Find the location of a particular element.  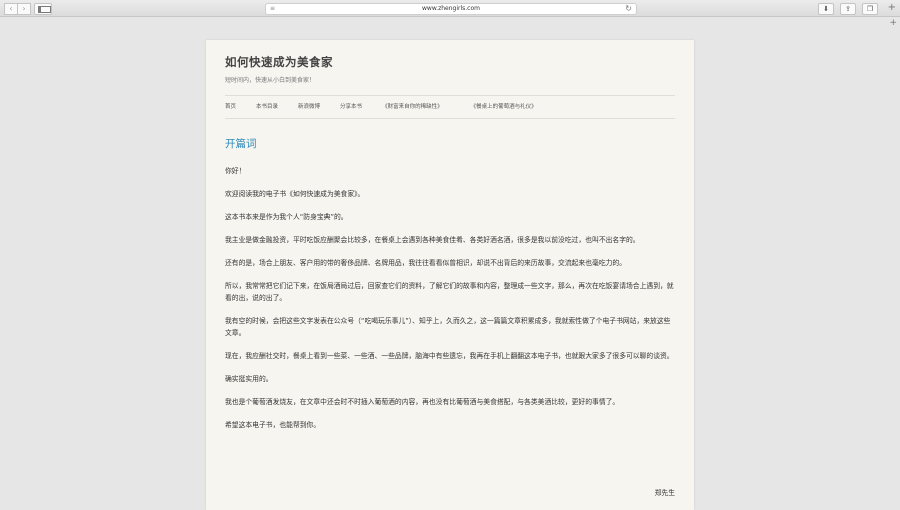

menu-item-book-wealth: 《财富来自你的稀缺性》 is located at coordinates (412, 106).